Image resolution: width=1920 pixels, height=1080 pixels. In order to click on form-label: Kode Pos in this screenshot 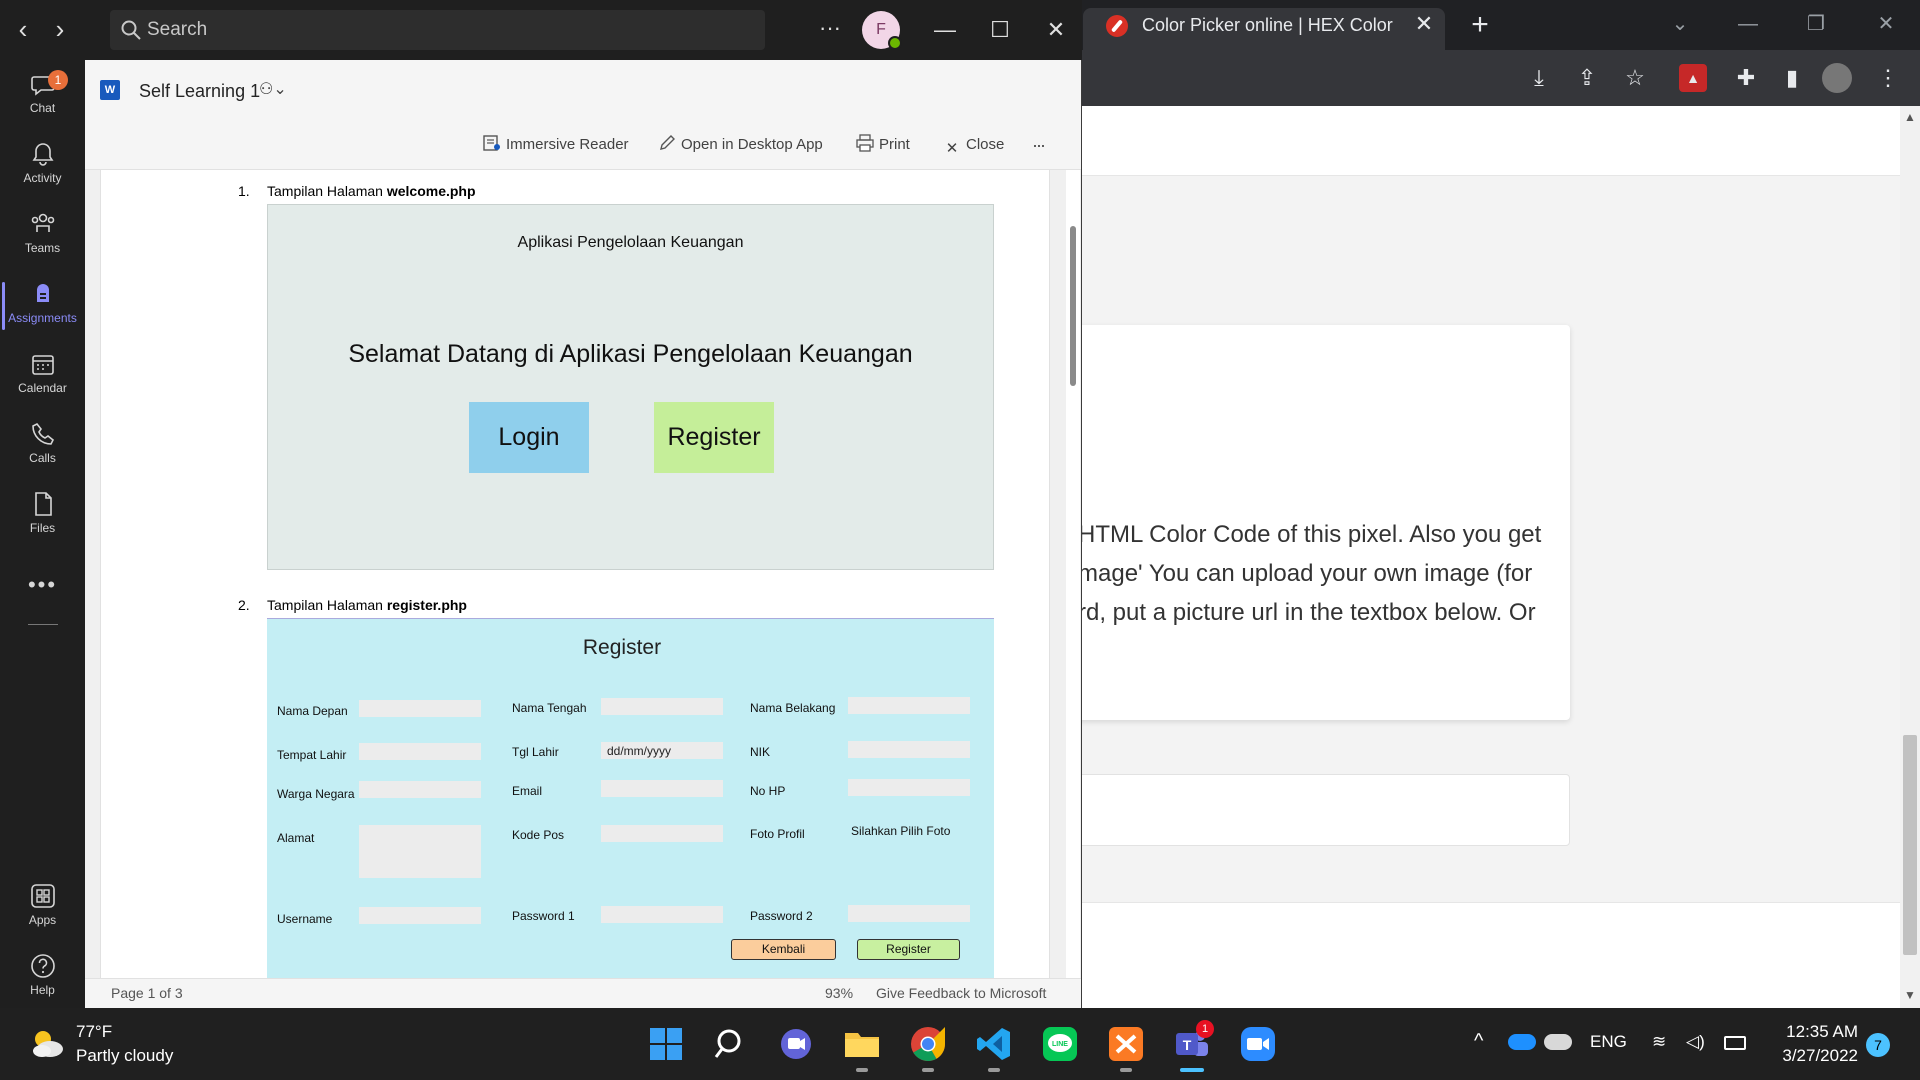, I will do `click(538, 835)`.